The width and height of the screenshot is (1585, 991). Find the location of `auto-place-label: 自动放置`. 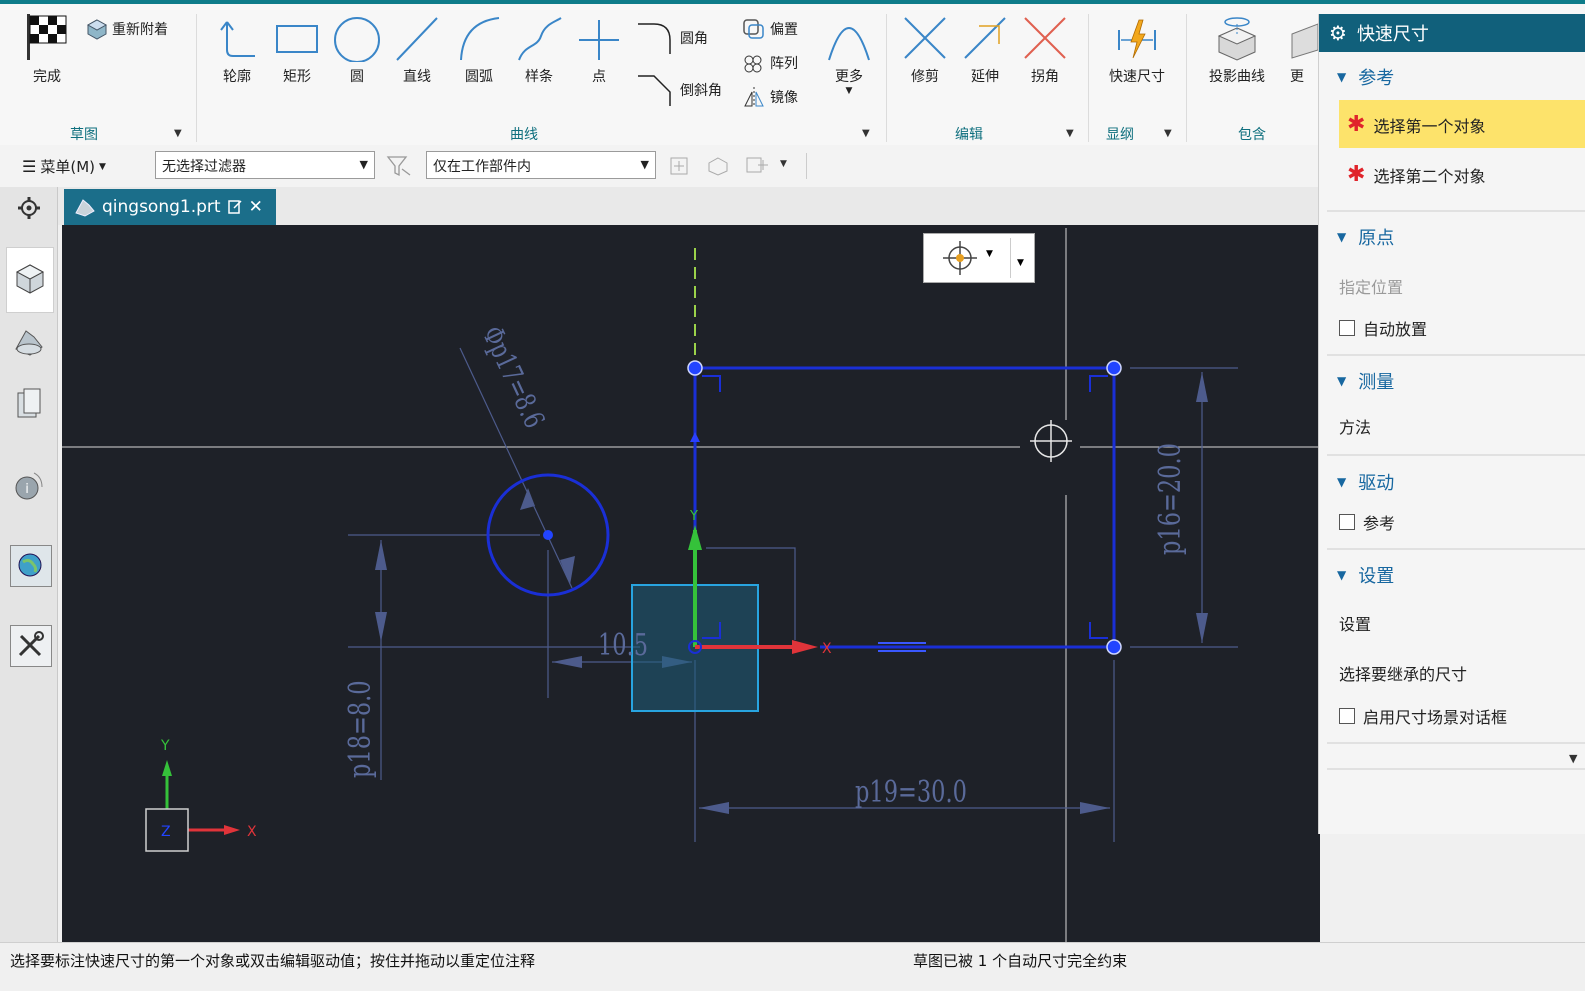

auto-place-label: 自动放置 is located at coordinates (1395, 329).